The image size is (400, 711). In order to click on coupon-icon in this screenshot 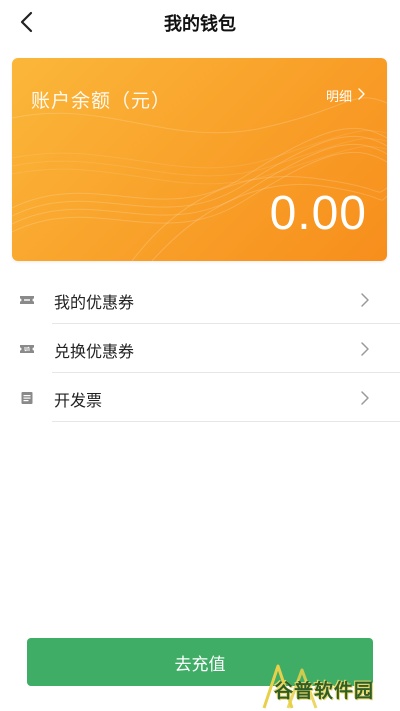, I will do `click(27, 299)`.